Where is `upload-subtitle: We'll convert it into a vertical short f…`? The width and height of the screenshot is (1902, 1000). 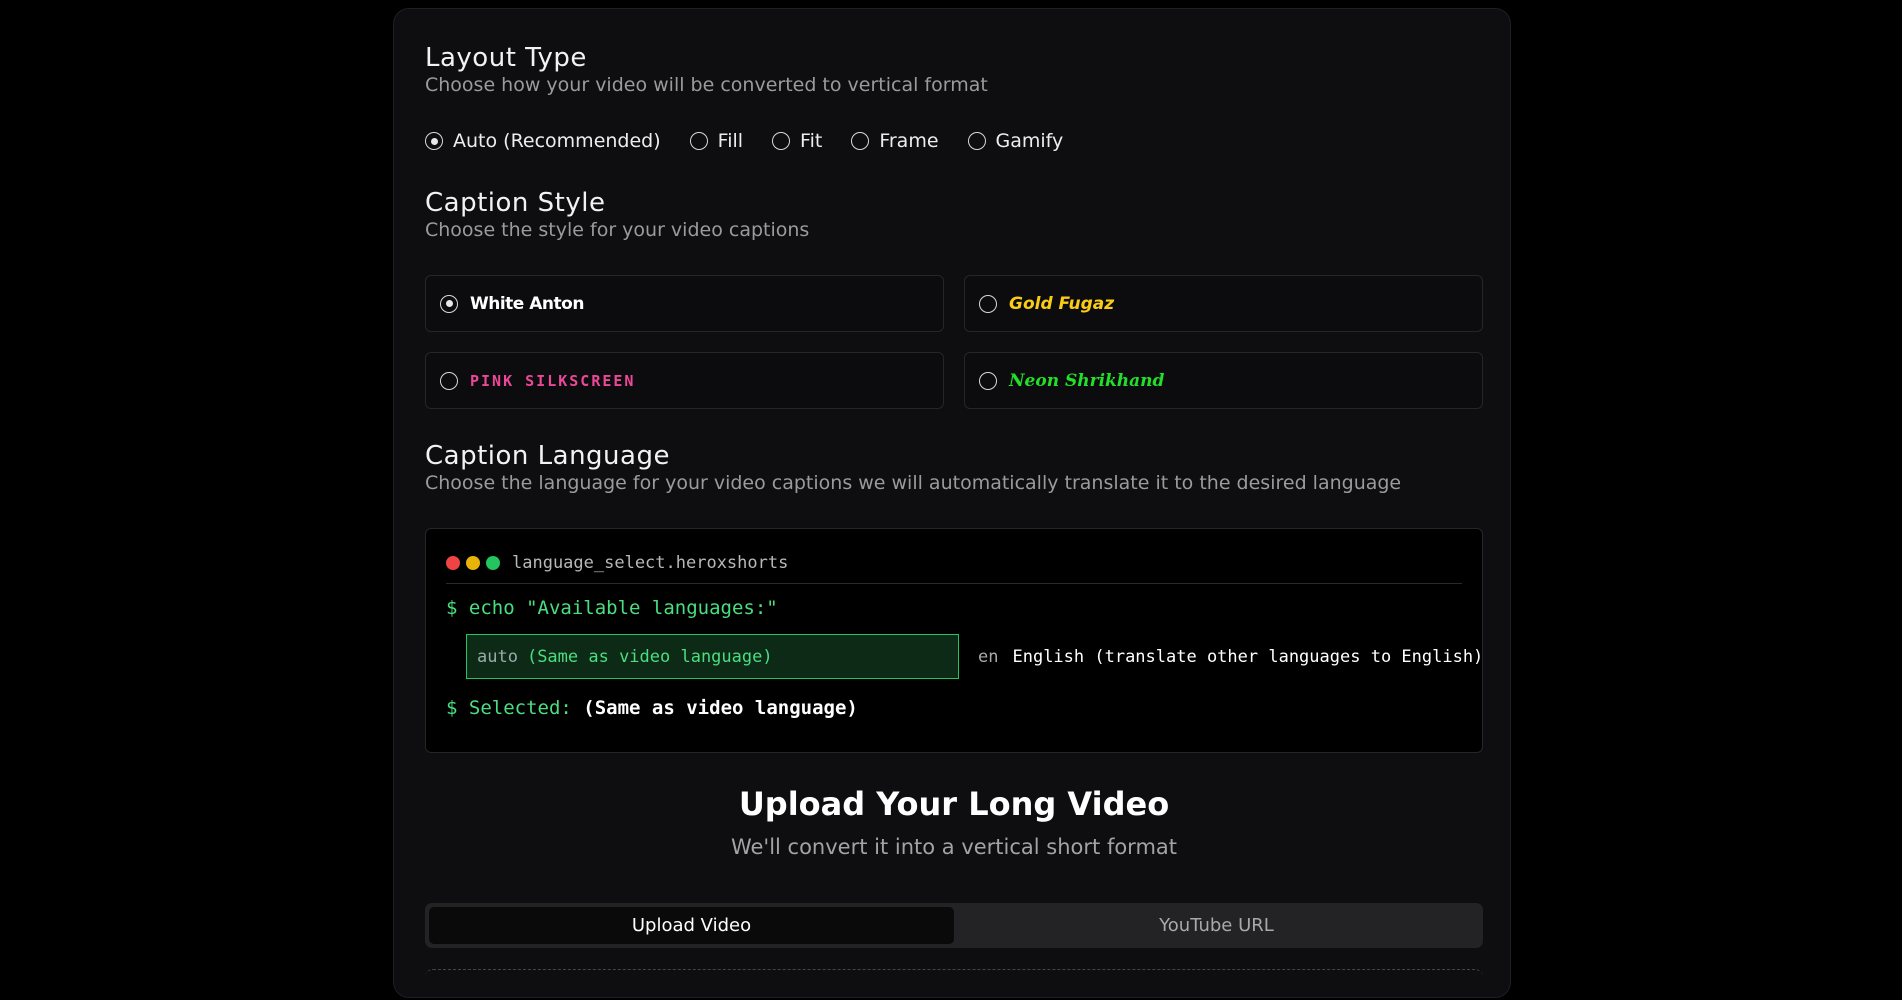
upload-subtitle: We'll convert it into a vertical short f… is located at coordinates (954, 847).